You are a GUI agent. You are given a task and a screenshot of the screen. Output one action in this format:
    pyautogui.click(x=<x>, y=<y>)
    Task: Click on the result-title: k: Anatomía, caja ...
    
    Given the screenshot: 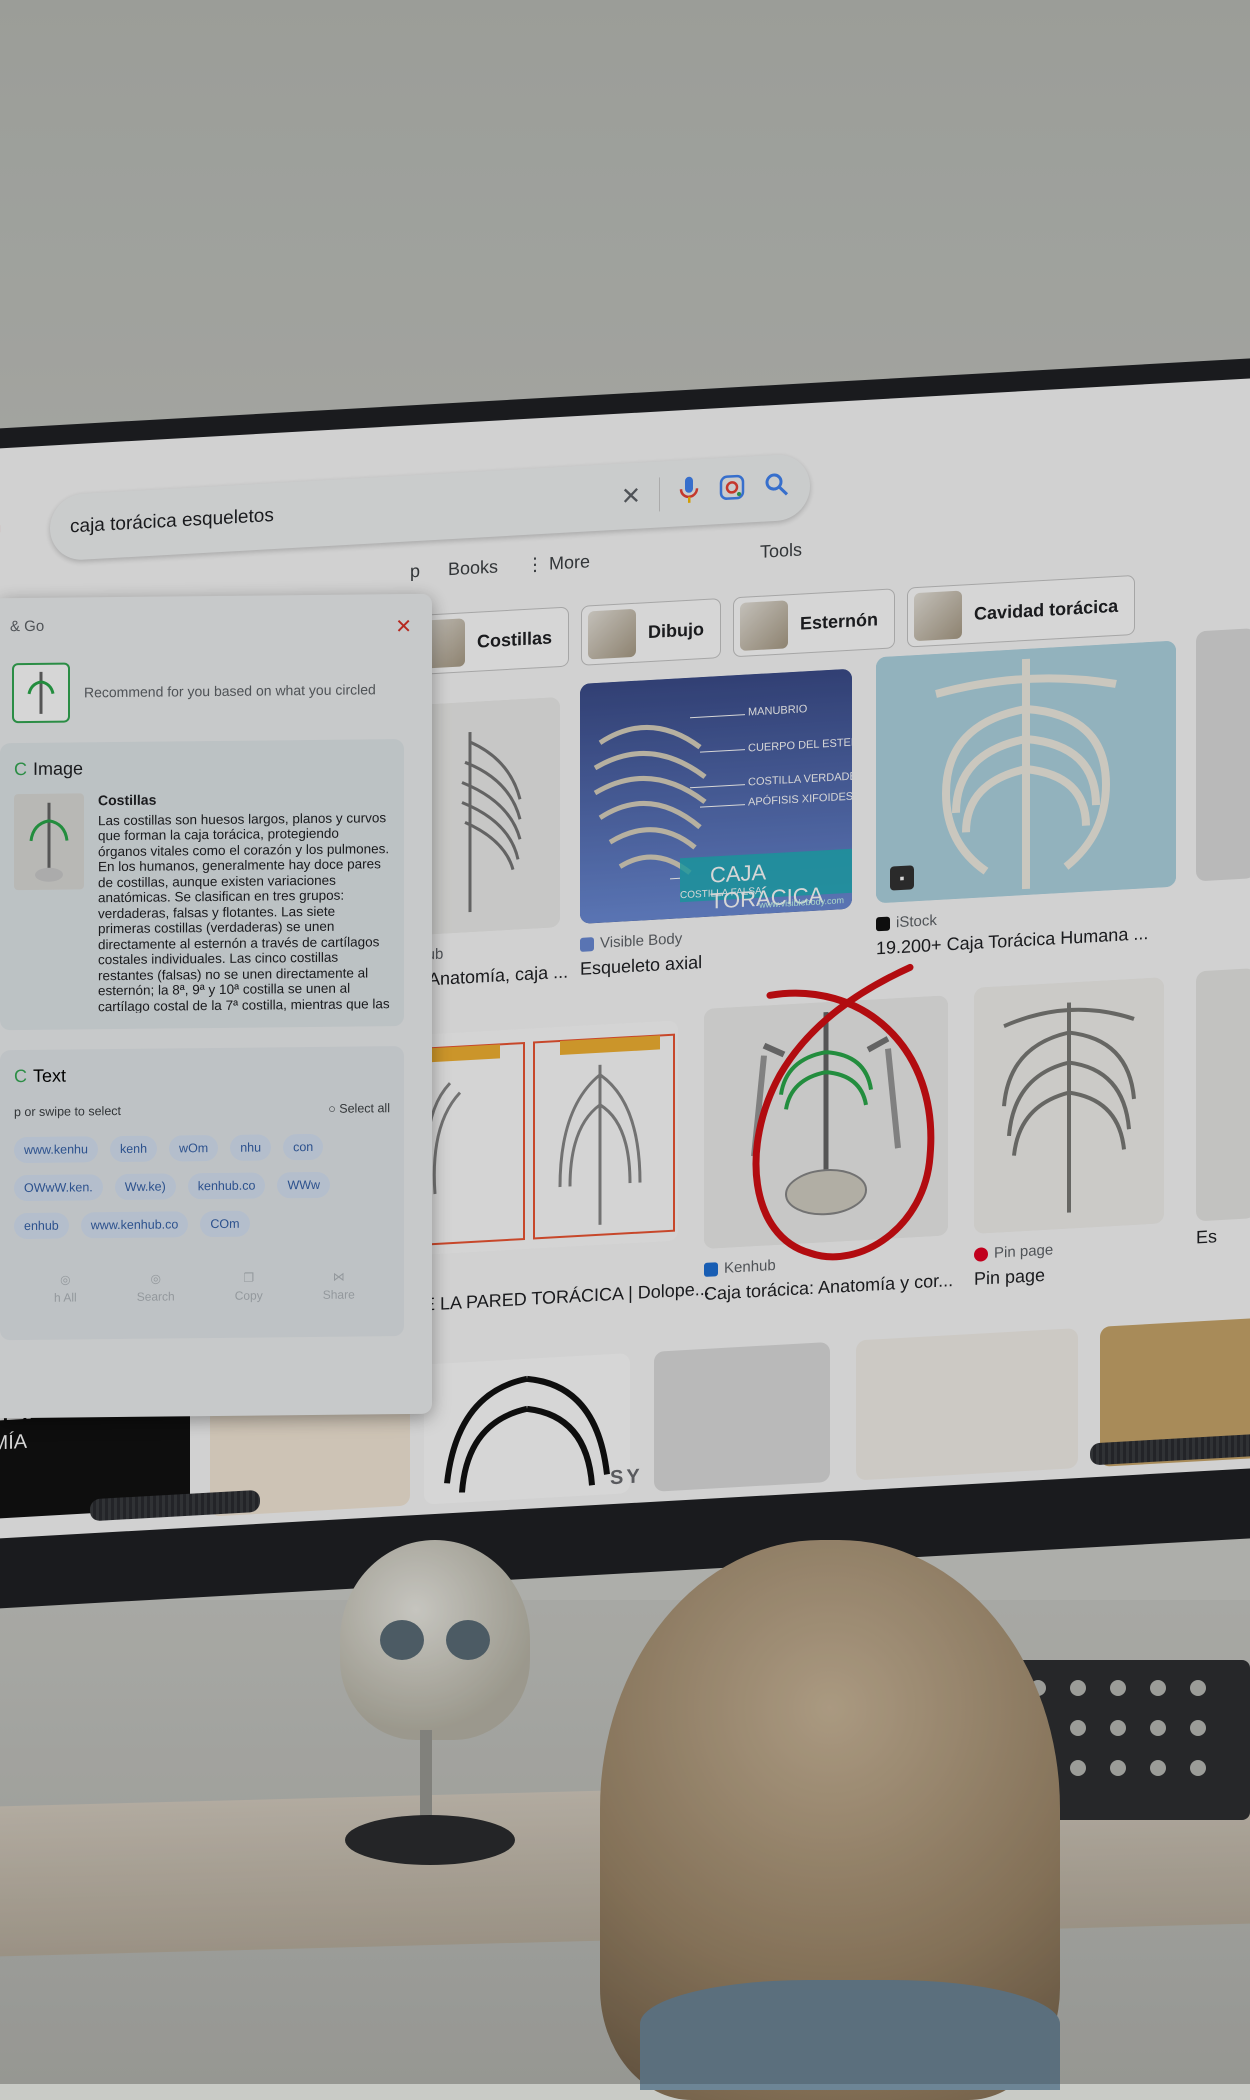 What is the action you would take?
    pyautogui.click(x=489, y=977)
    